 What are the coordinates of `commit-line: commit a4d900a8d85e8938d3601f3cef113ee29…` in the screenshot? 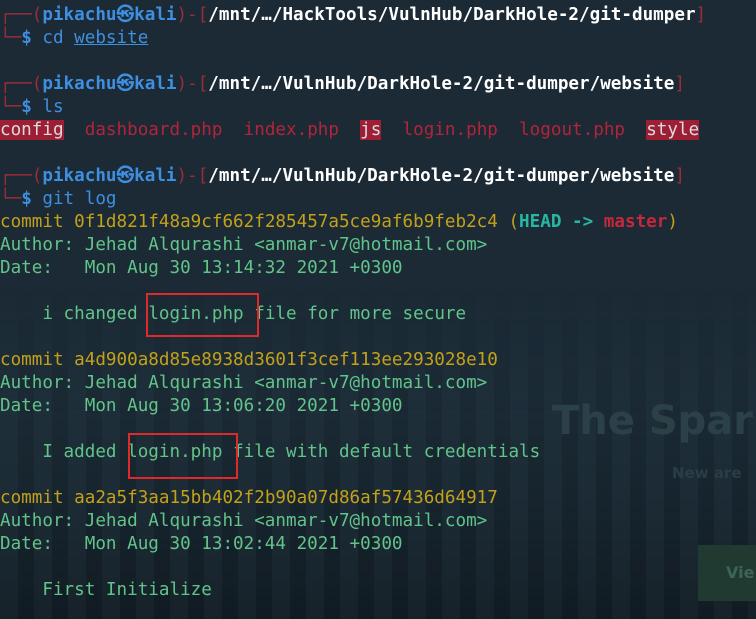 It's located at (249, 360).